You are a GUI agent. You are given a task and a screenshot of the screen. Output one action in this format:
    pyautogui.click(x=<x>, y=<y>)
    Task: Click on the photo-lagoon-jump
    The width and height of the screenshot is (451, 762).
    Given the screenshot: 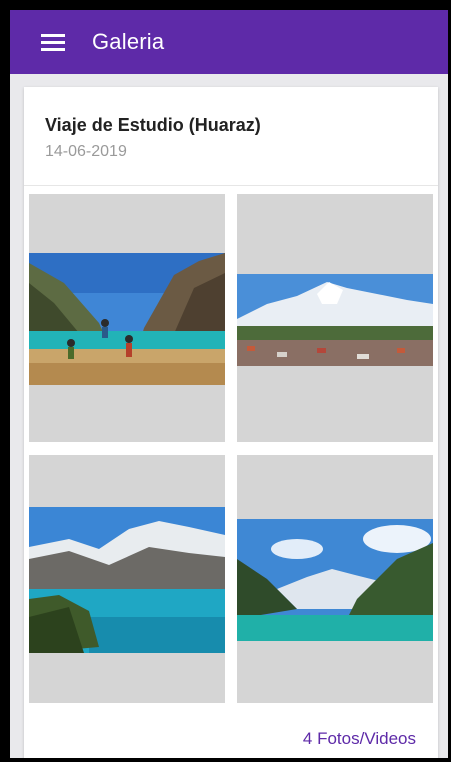 What is the action you would take?
    pyautogui.click(x=127, y=319)
    